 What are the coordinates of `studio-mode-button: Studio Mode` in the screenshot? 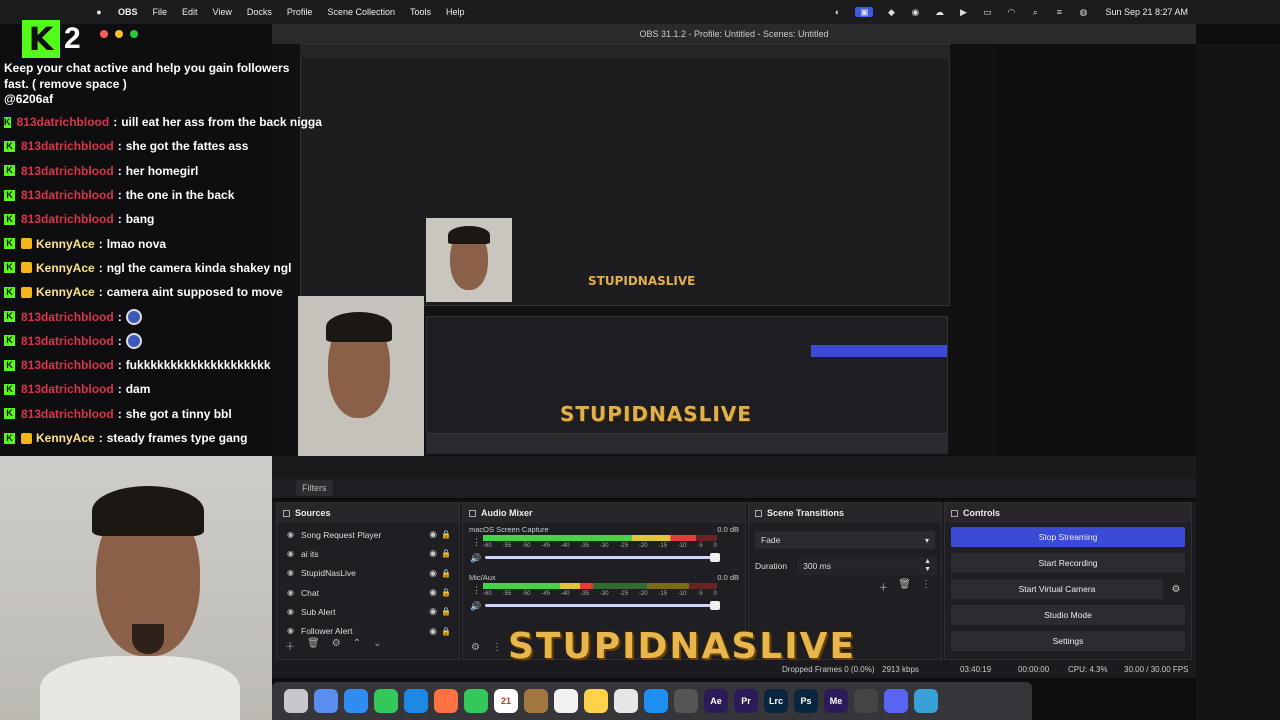 It's located at (1068, 615).